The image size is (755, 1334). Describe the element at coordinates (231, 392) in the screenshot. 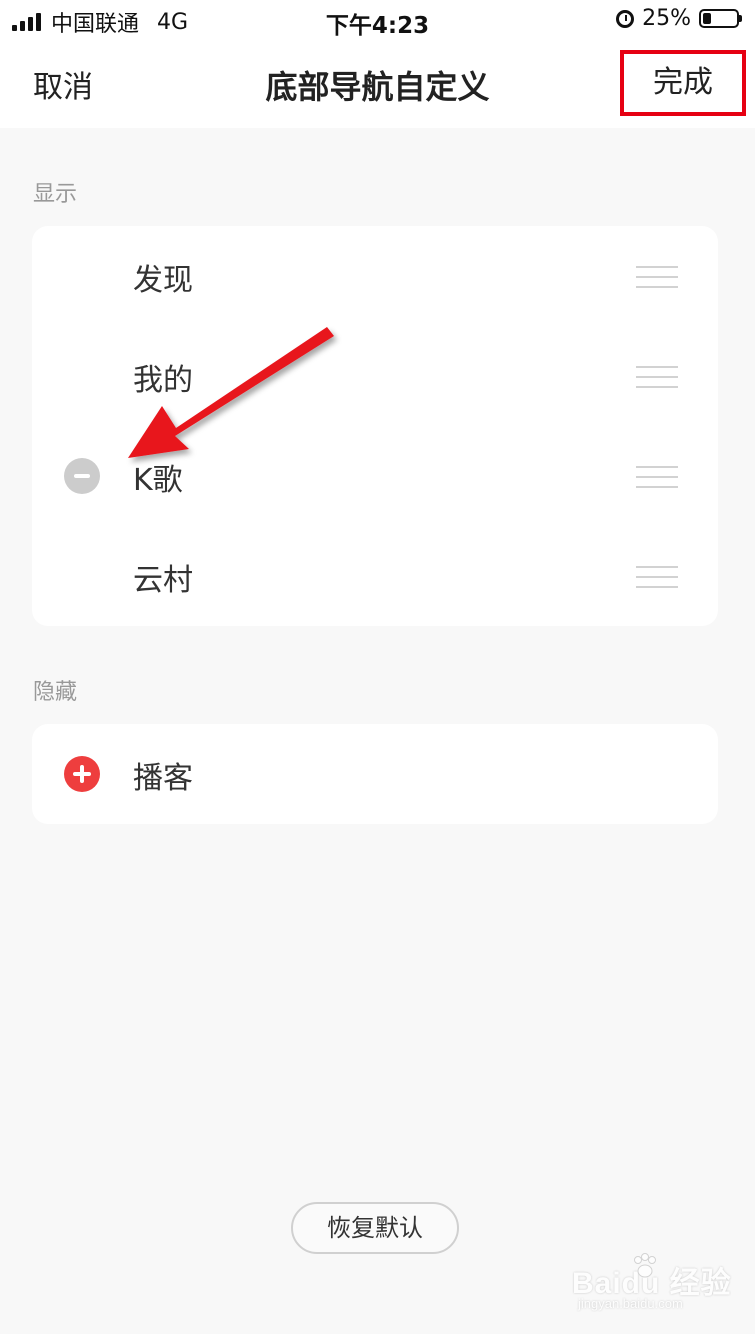

I see `annotation-arrow-icon` at that location.